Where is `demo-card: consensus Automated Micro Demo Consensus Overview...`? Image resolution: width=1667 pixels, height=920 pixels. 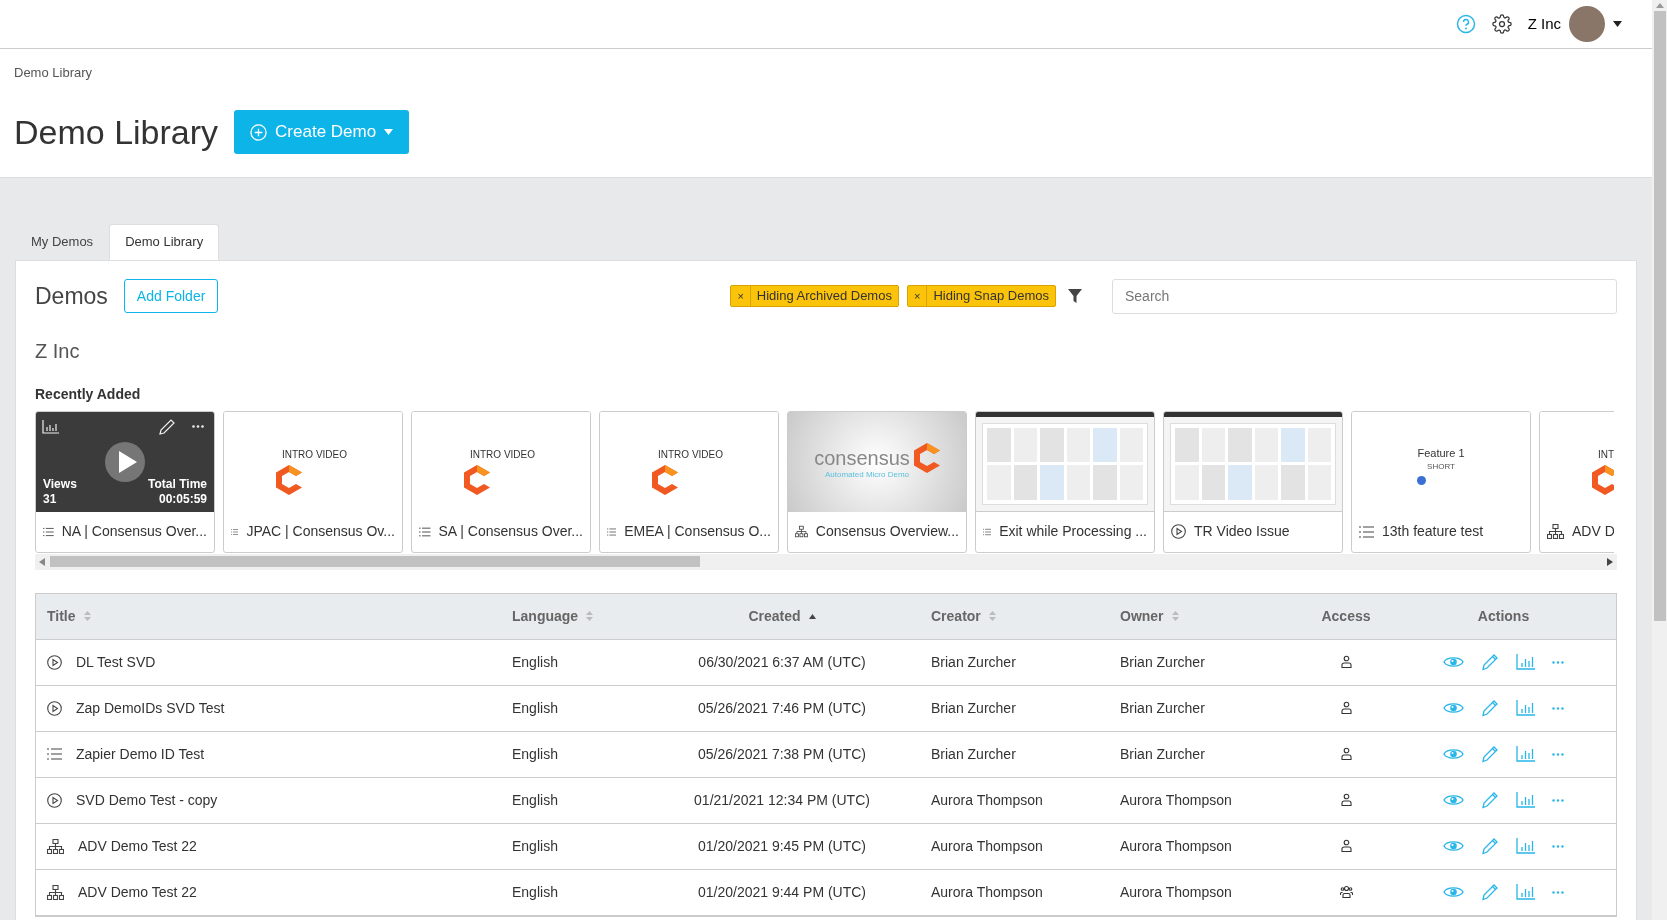
demo-card: consensus Automated Micro Demo Consensus Overview... is located at coordinates (877, 481).